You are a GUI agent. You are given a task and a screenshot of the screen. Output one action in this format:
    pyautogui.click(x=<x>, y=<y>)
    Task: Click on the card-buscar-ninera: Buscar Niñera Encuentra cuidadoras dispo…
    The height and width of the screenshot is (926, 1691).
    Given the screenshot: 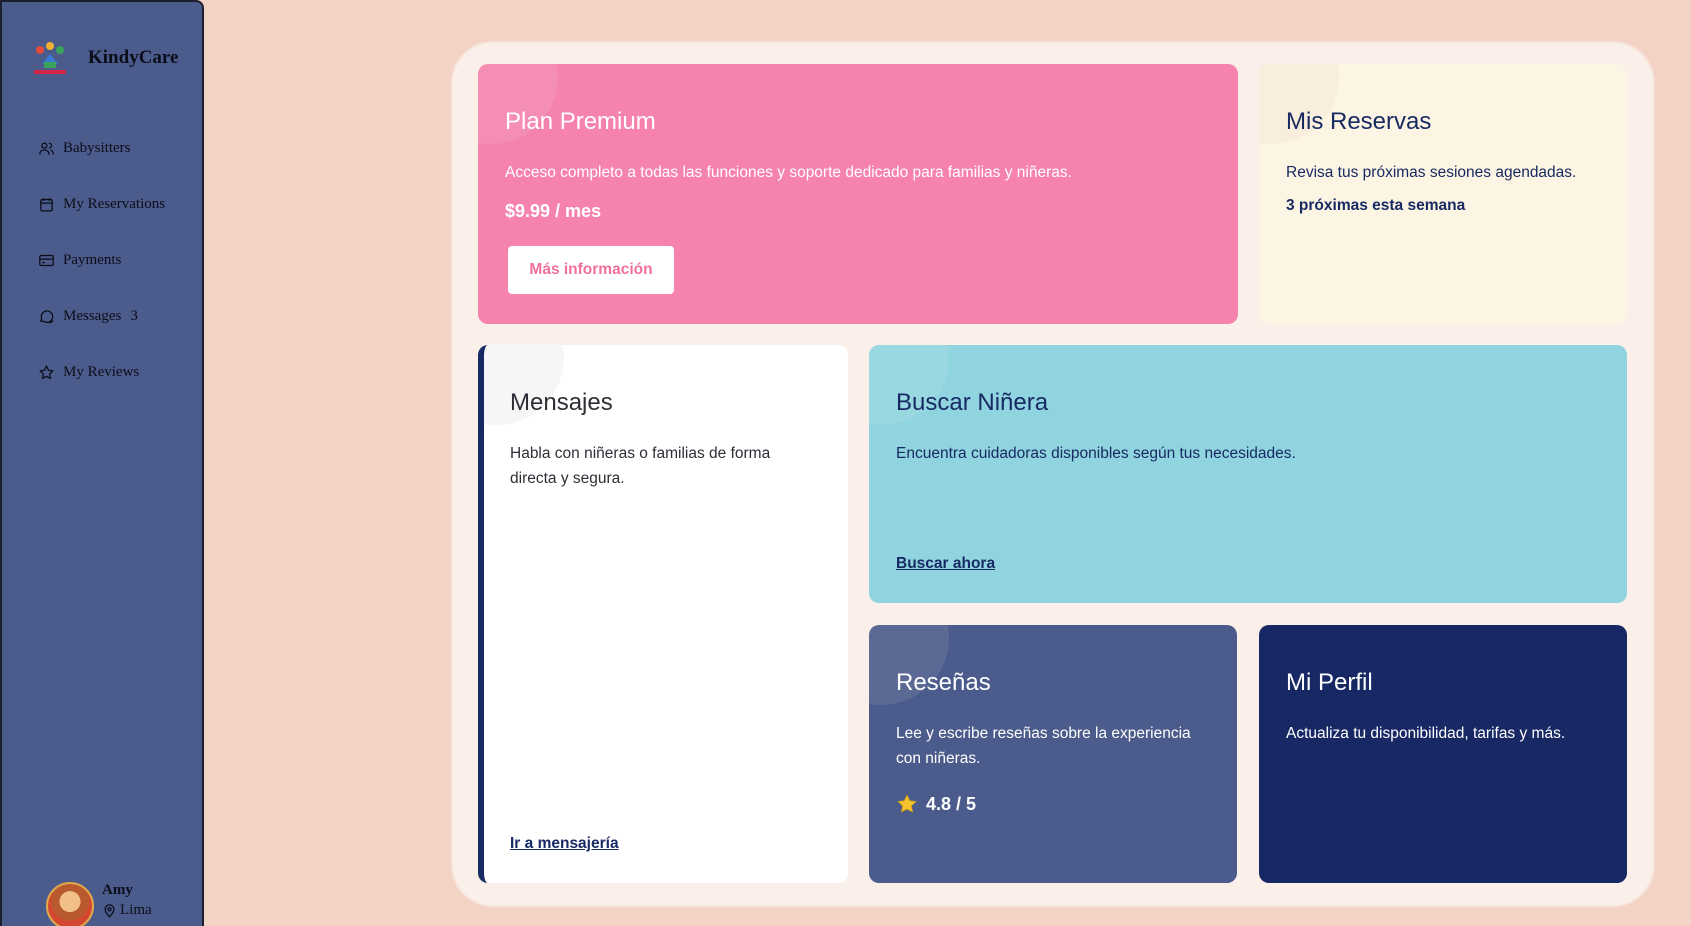 What is the action you would take?
    pyautogui.click(x=1248, y=474)
    